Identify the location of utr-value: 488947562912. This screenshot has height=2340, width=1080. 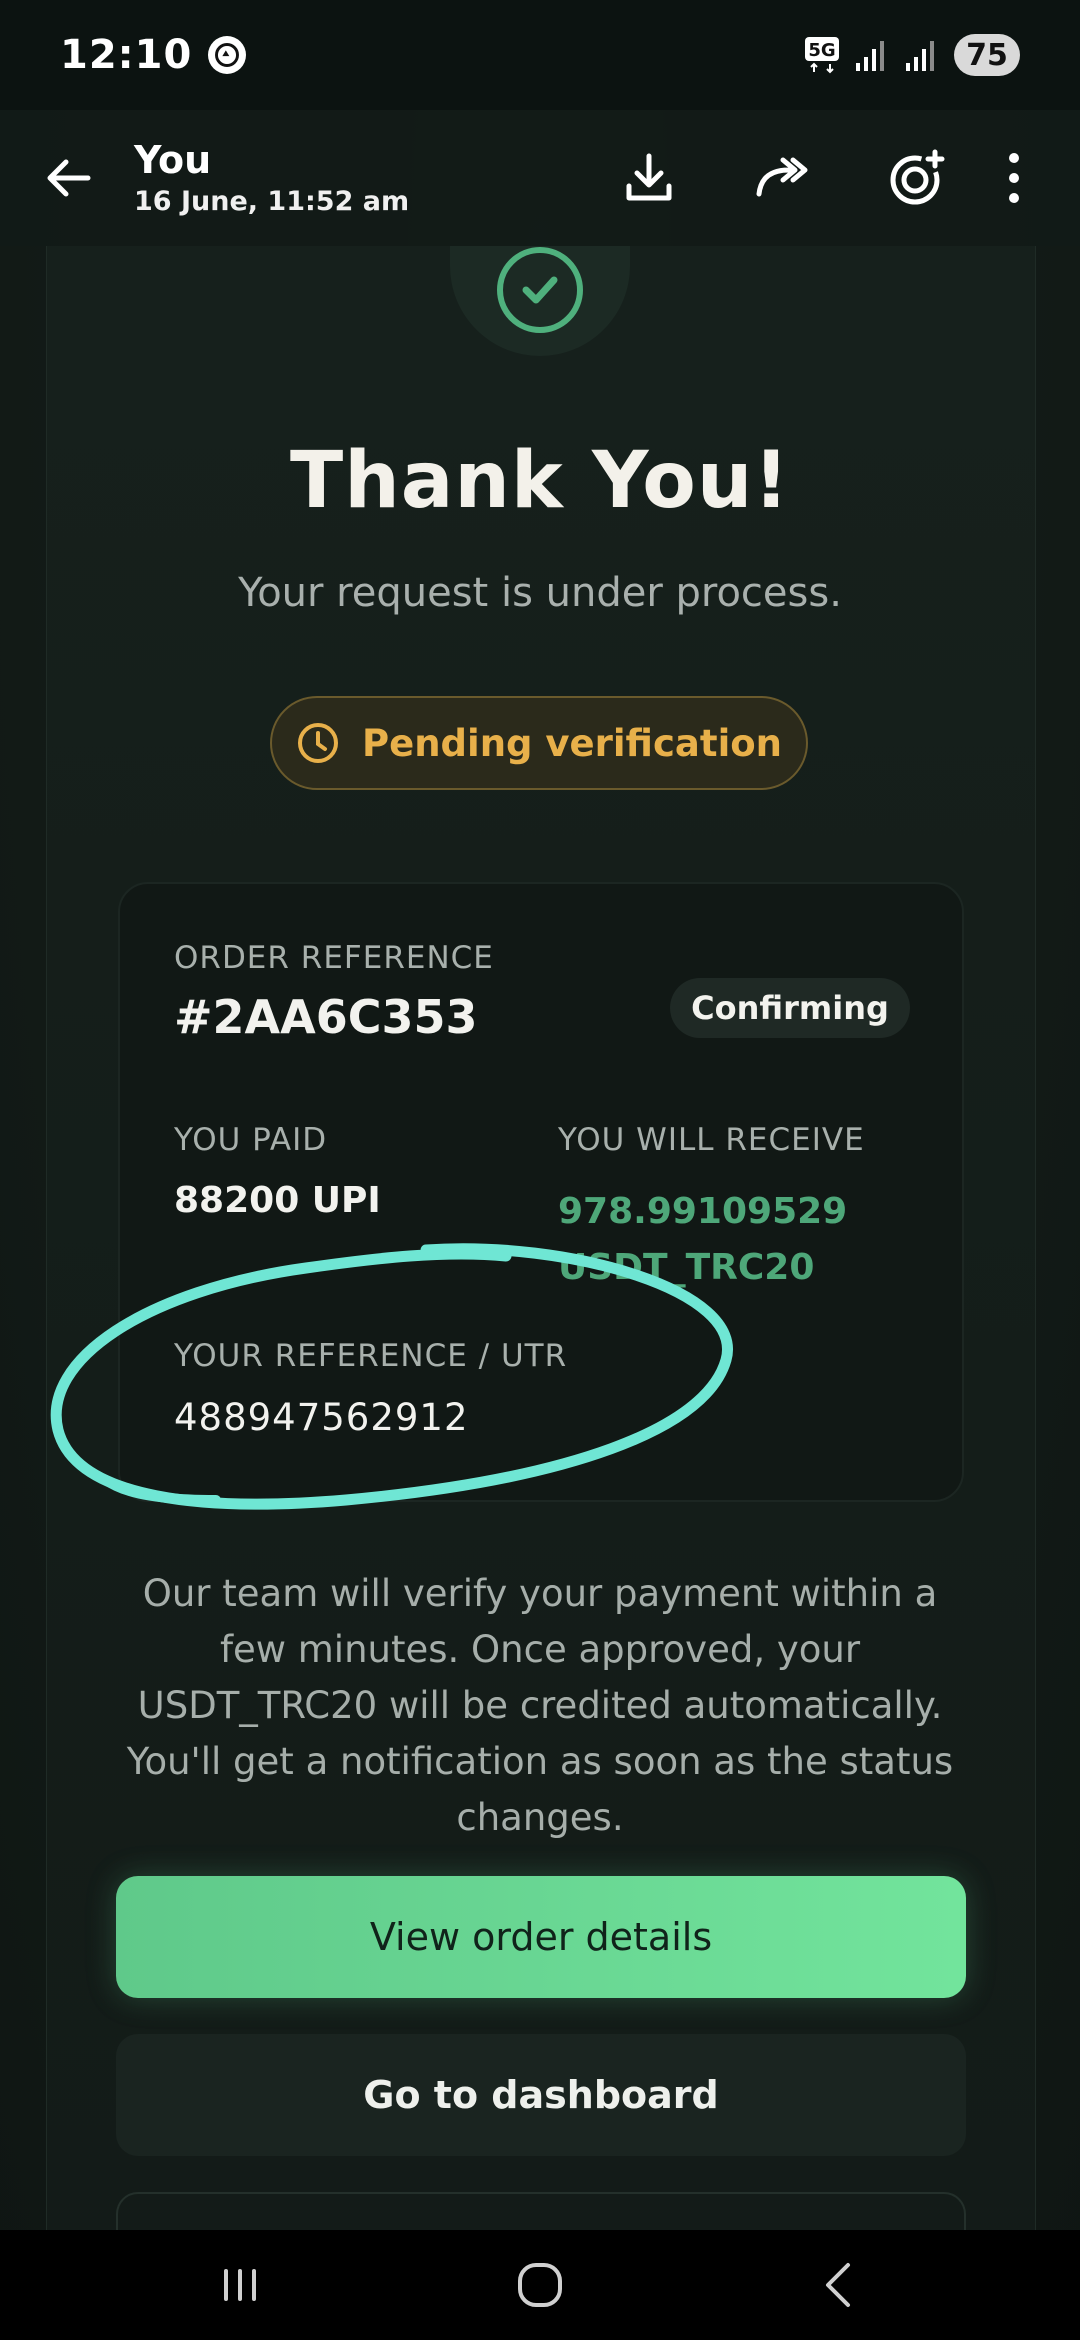
(321, 1417).